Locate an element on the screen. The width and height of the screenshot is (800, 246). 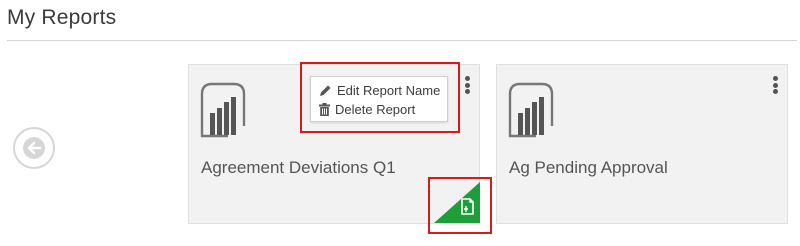
arrow-left-circle-icon is located at coordinates (34, 148).